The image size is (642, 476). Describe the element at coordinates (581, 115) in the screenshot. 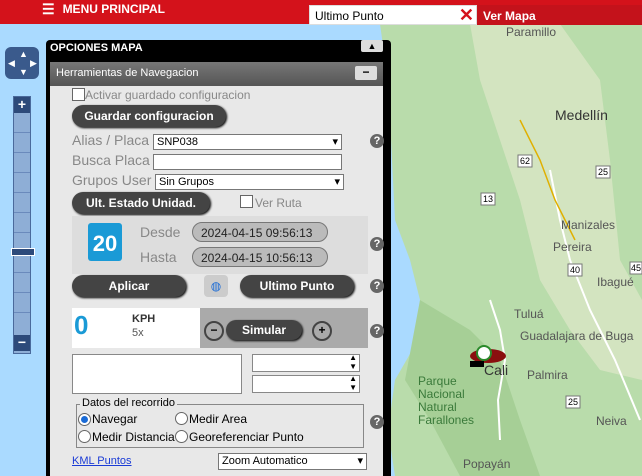

I see `map-label-medellin: Medellín` at that location.